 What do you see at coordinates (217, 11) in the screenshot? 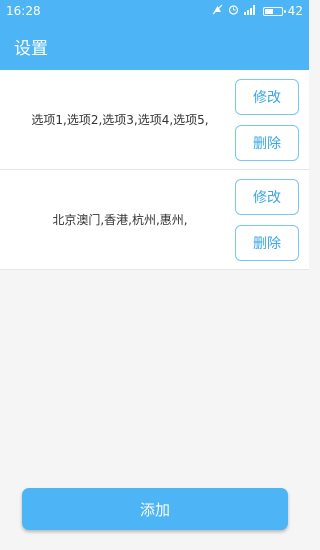
I see `mute-icon` at bounding box center [217, 11].